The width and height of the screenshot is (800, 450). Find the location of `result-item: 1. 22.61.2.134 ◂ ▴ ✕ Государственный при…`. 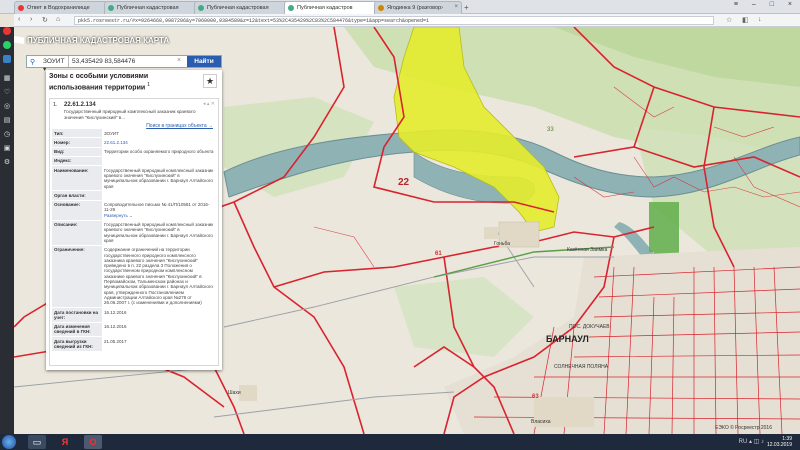

result-item: 1. 22.61.2.134 ◂ ▴ ✕ Государственный при… is located at coordinates (134, 232).